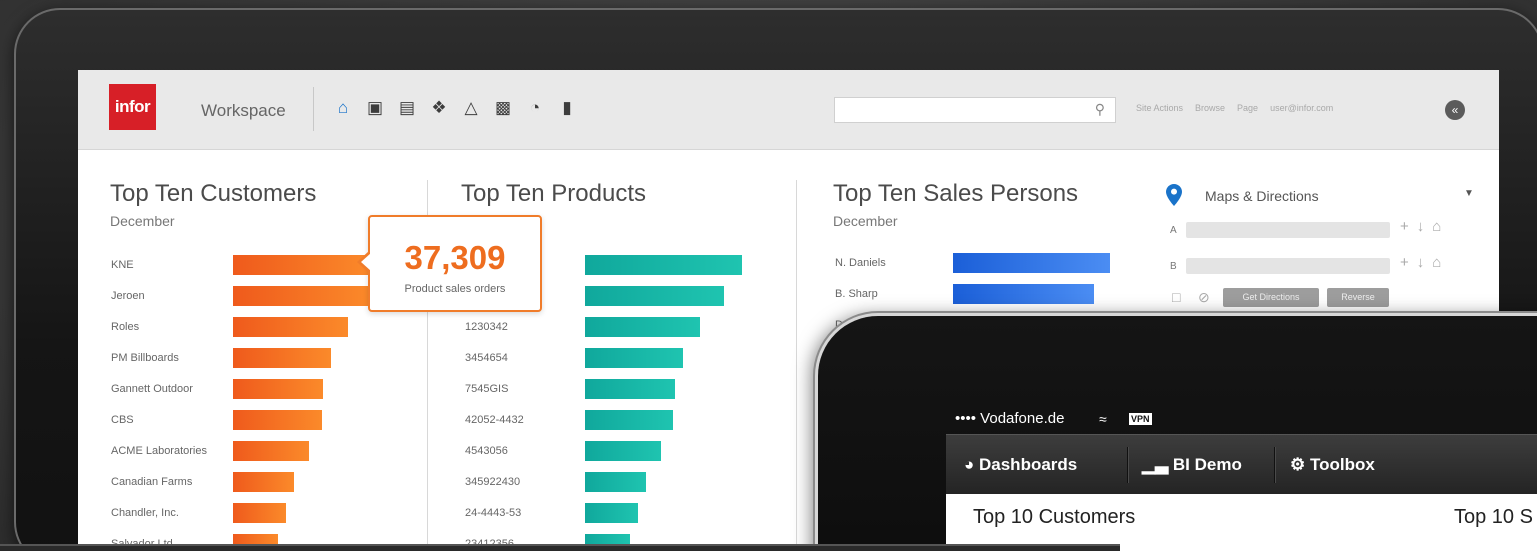 The image size is (1537, 551). What do you see at coordinates (142, 221) in the screenshot?
I see `customers-subtitle: December` at bounding box center [142, 221].